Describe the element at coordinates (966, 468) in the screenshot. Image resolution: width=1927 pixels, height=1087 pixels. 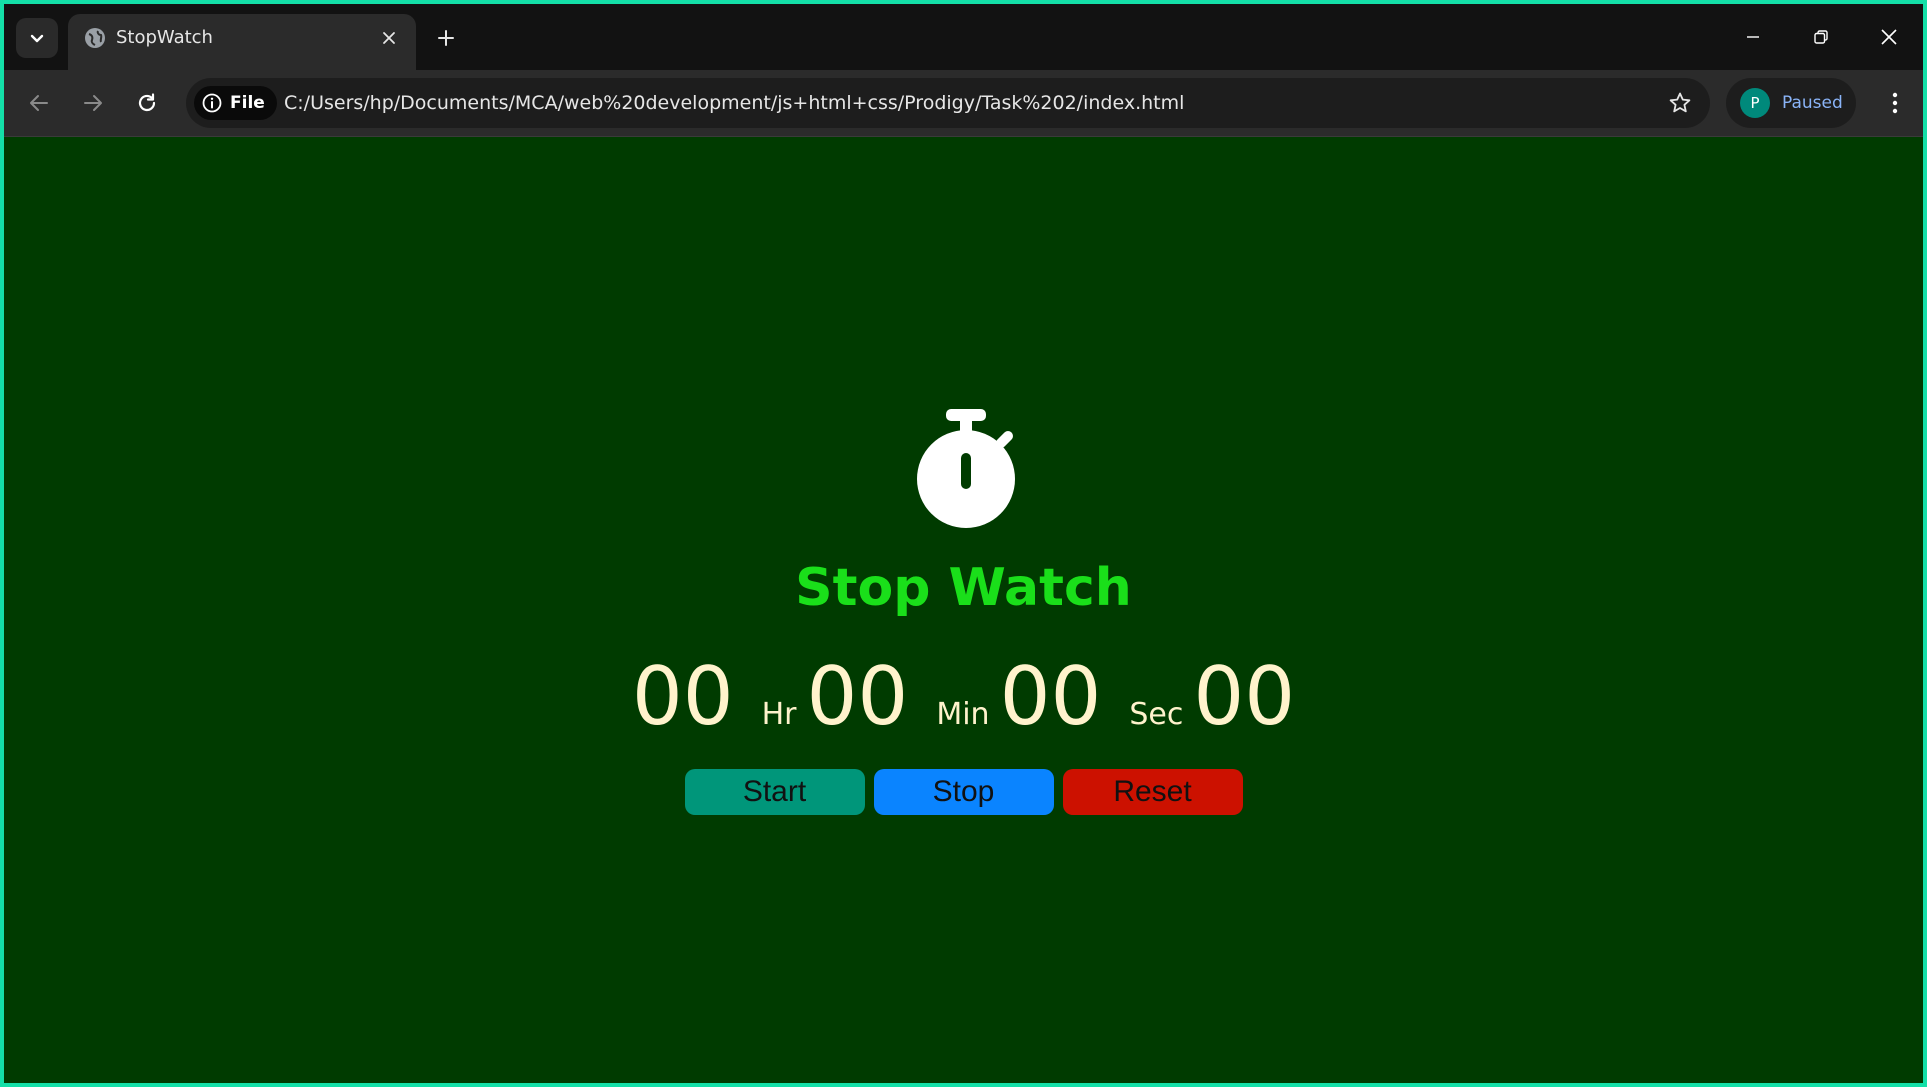
I see `stopwatch-icon` at that location.